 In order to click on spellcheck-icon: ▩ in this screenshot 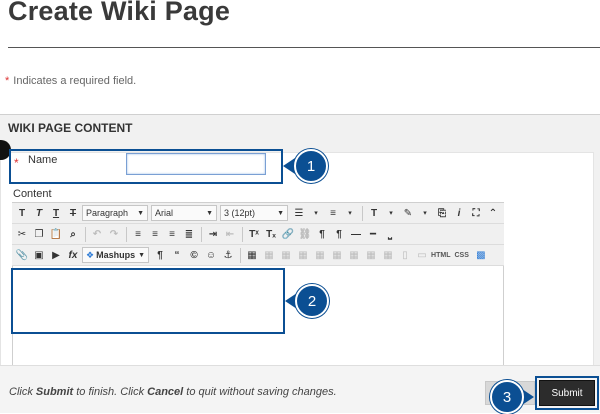, I will do `click(481, 255)`.